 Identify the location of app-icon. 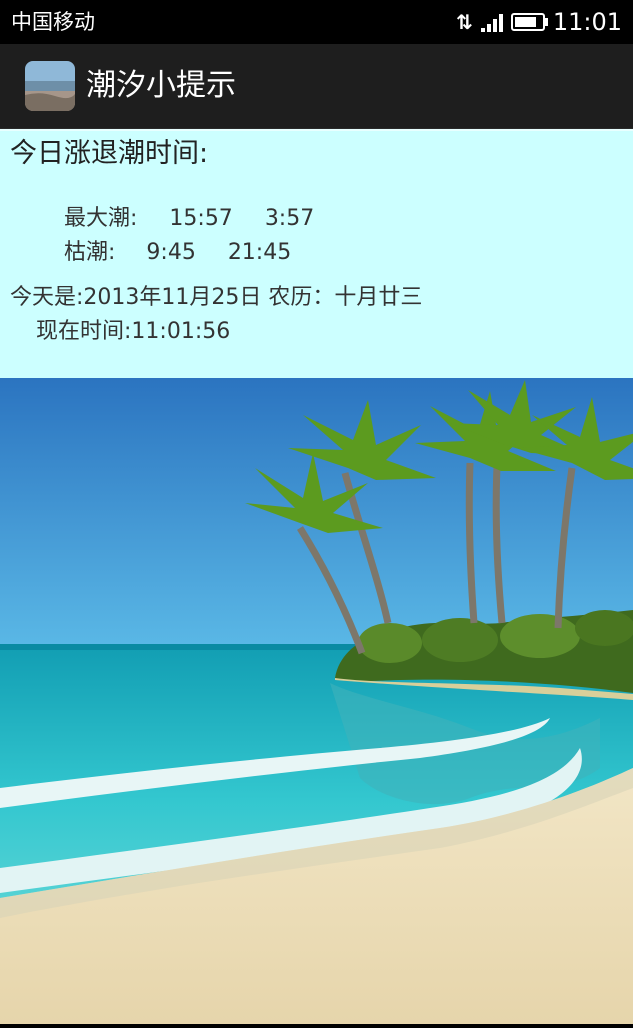
(50, 86).